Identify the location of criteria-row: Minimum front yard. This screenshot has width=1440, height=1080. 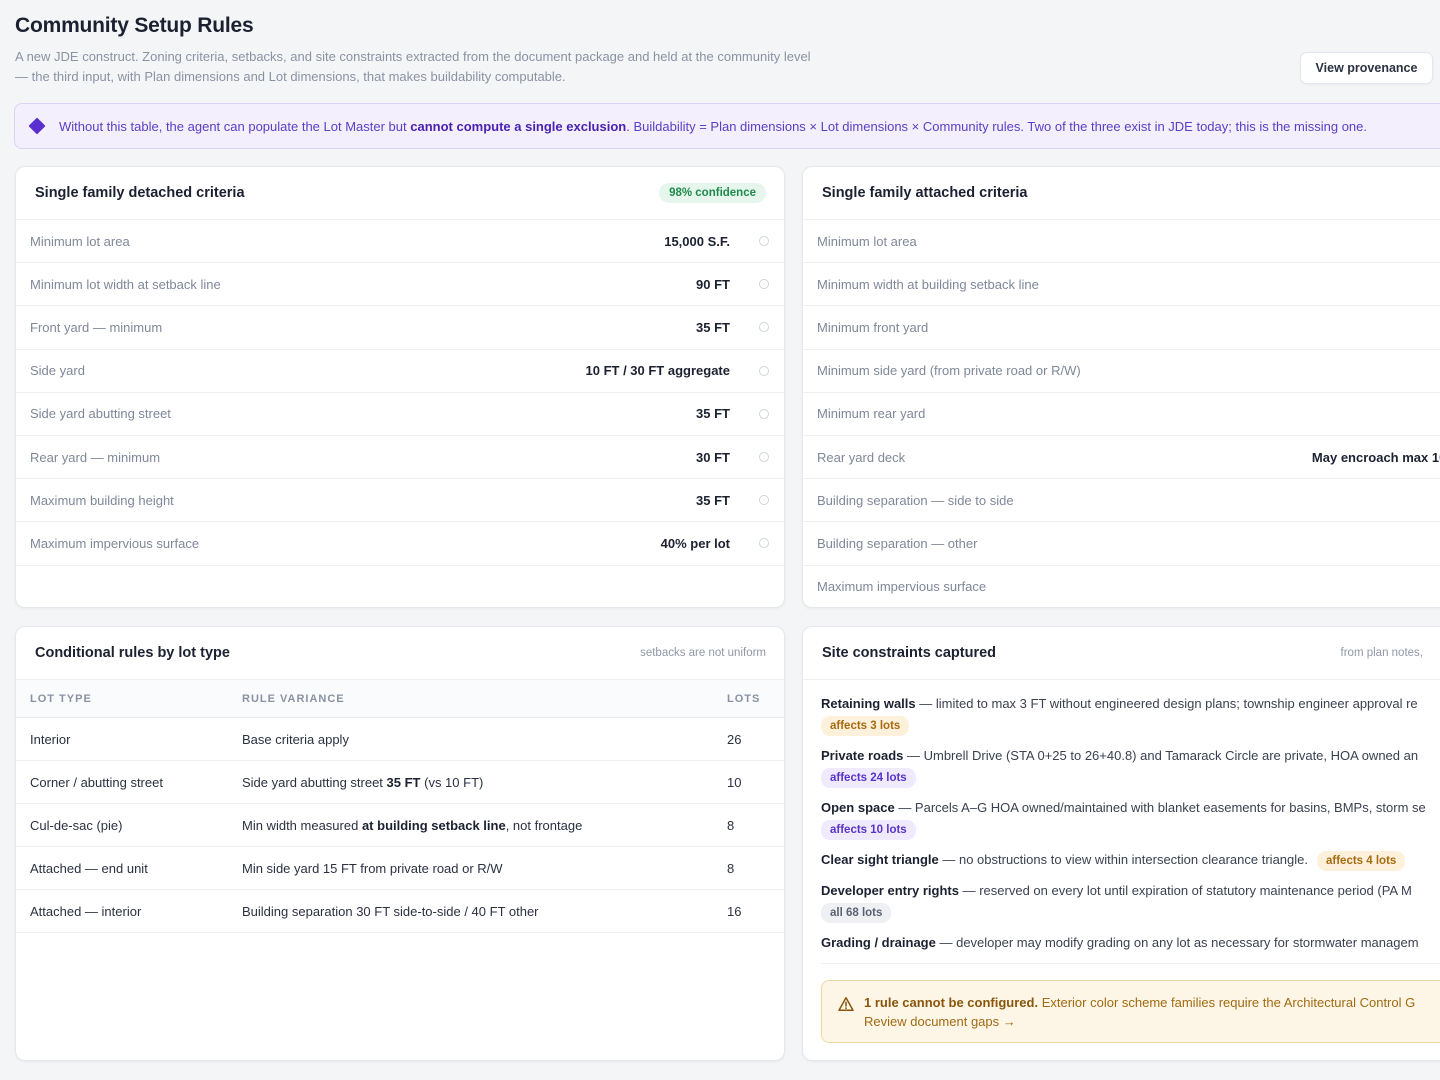
(1121, 328).